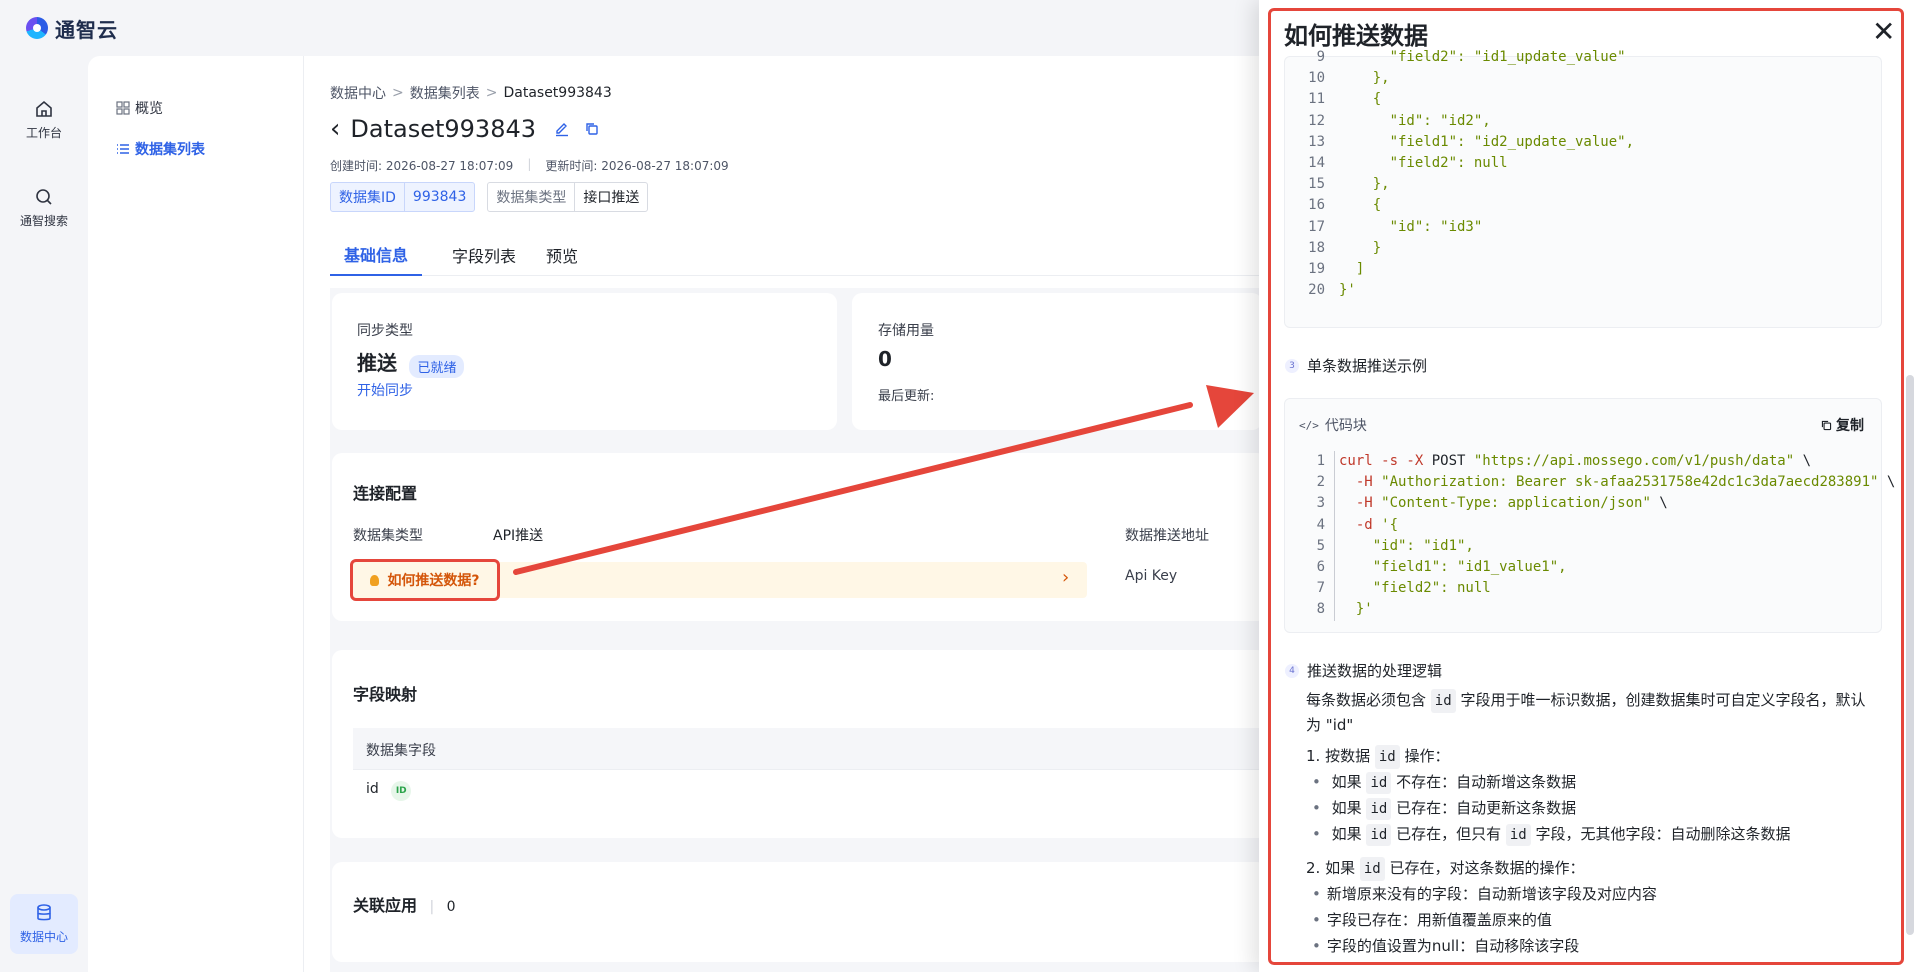 The height and width of the screenshot is (972, 1920). What do you see at coordinates (1910, 655) in the screenshot?
I see `drawer-scrollbar` at bounding box center [1910, 655].